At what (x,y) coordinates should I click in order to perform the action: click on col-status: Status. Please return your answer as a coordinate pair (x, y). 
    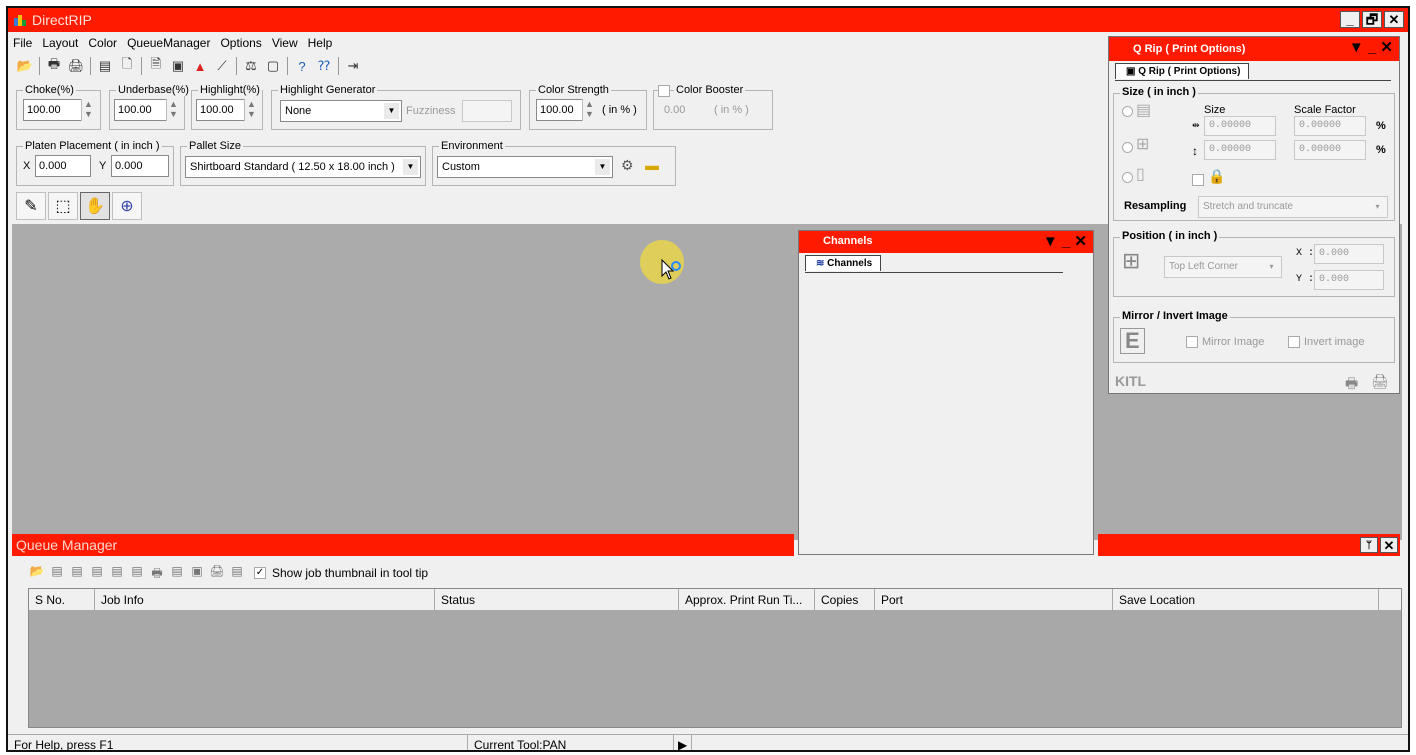
    Looking at the image, I should click on (557, 599).